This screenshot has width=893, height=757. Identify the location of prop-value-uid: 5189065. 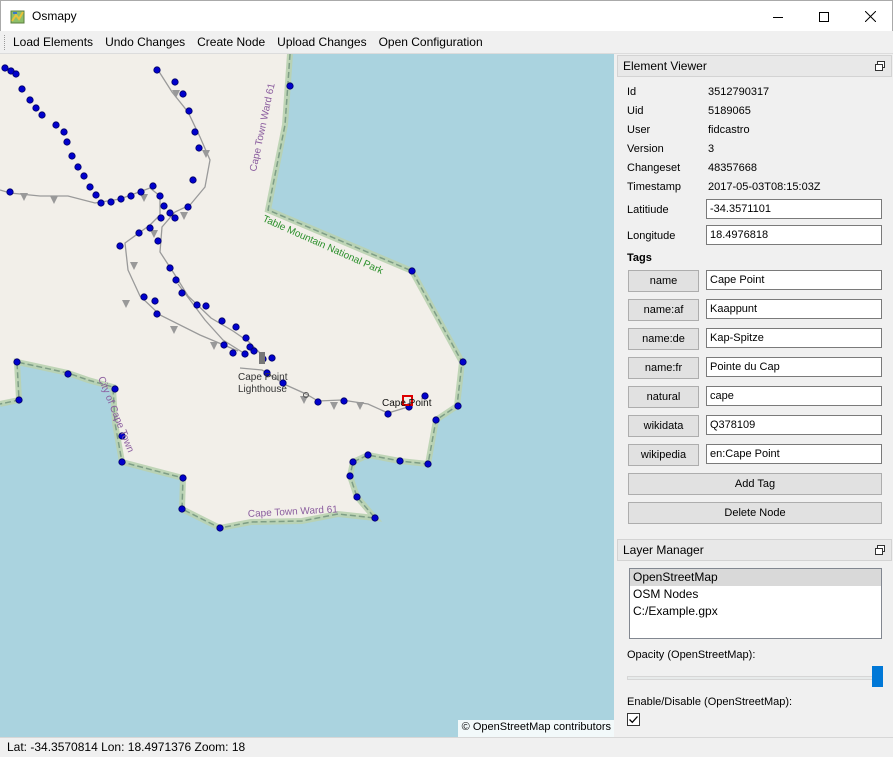
(729, 111).